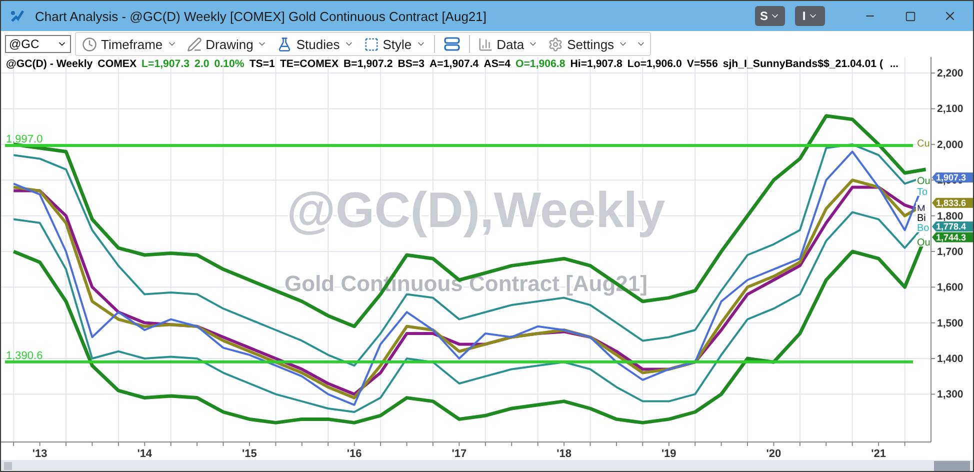 The height and width of the screenshot is (472, 974). I want to click on x-axis-label: '20, so click(774, 454).